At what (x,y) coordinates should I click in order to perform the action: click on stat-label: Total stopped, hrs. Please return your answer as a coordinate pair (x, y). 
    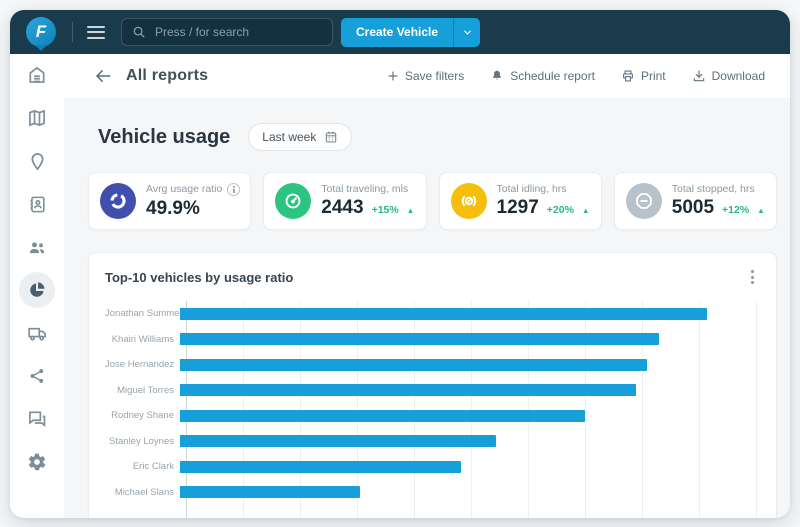
    Looking at the image, I should click on (713, 189).